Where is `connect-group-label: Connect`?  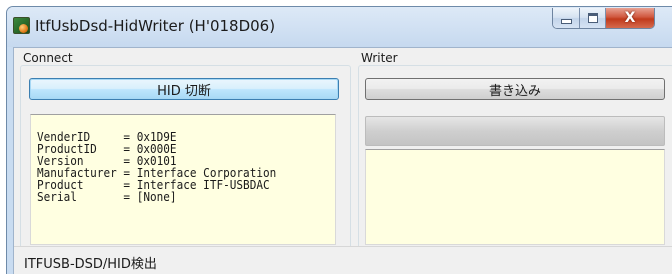 connect-group-label: Connect is located at coordinates (48, 58).